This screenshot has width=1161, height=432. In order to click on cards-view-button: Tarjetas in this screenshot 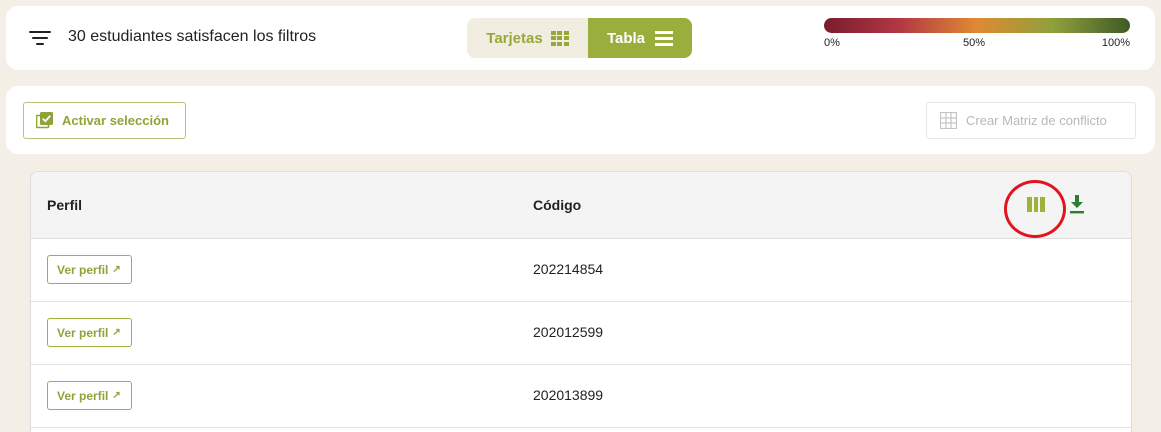, I will do `click(527, 38)`.